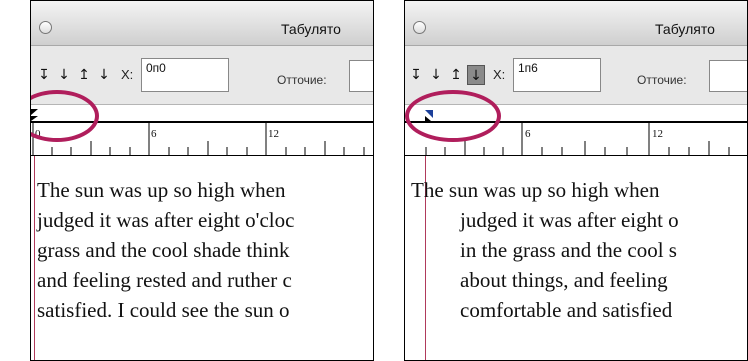  Describe the element at coordinates (557, 75) in the screenshot. I see `x-position-input: 1п6` at that location.